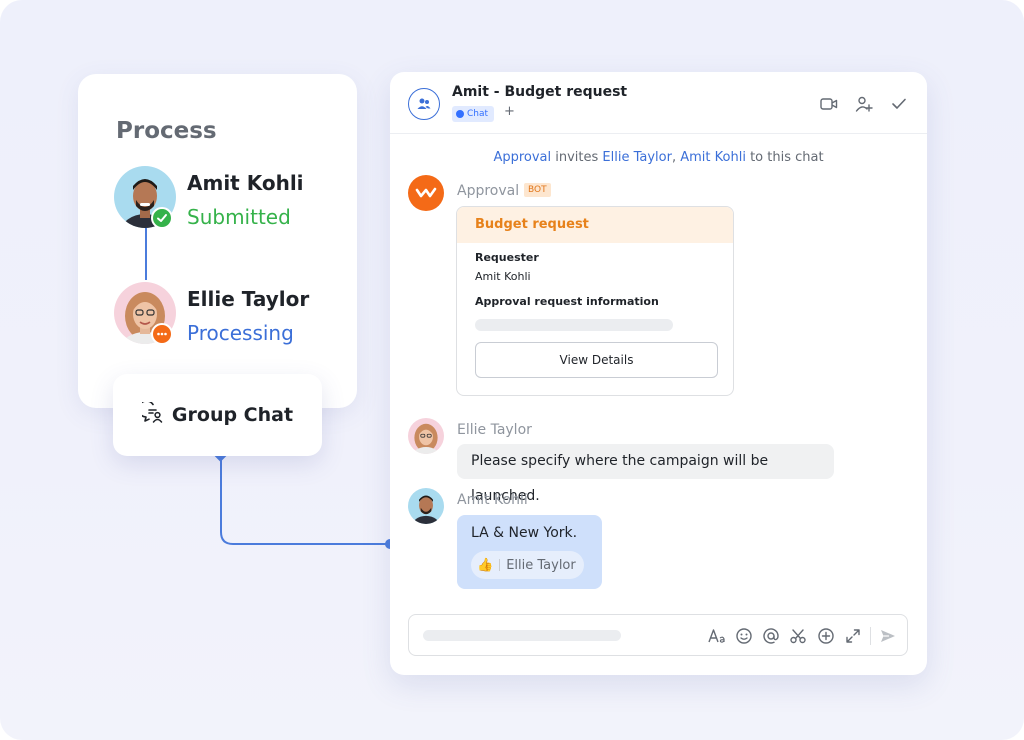 This screenshot has width=1024, height=740. Describe the element at coordinates (240, 333) in the screenshot. I see `step-status: Processing` at that location.